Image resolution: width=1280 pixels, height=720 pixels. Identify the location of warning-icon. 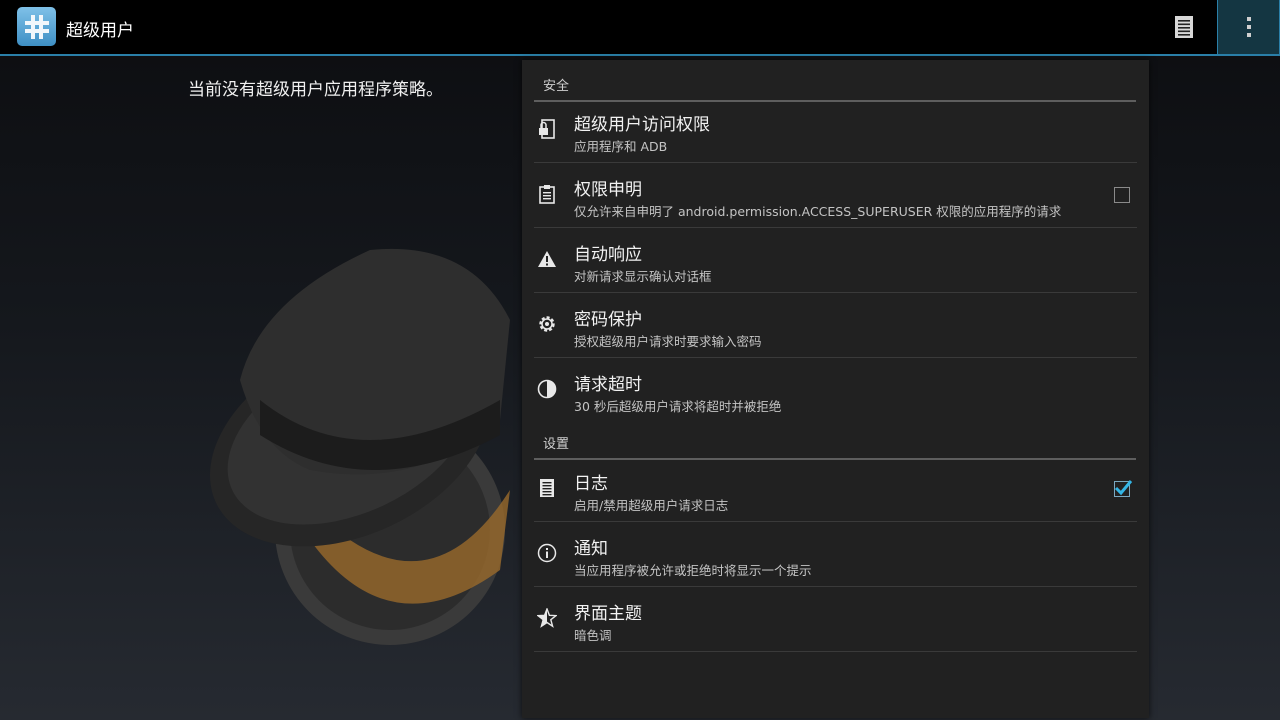
(547, 259).